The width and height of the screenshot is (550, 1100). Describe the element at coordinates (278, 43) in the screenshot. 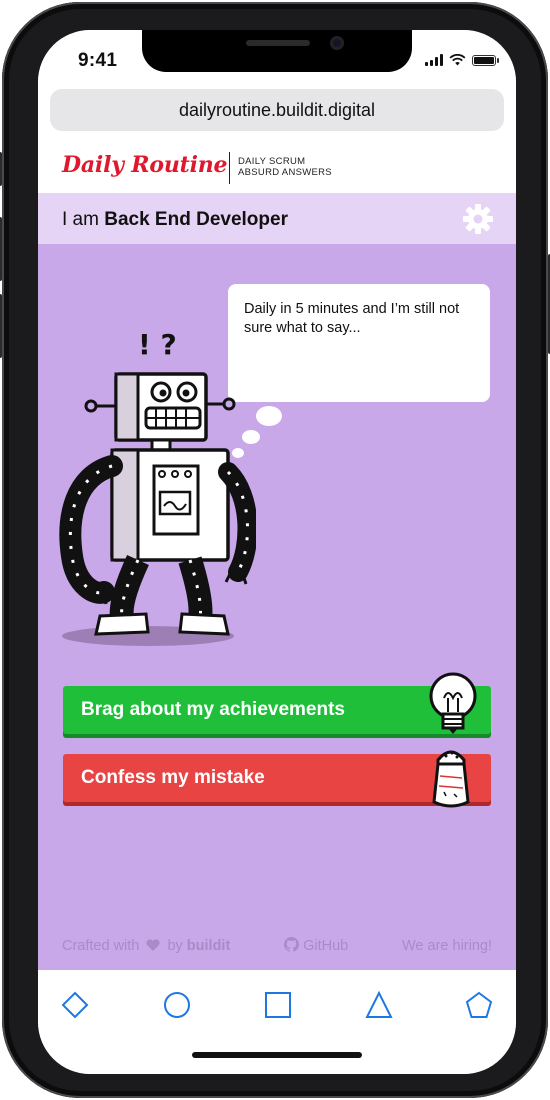

I see `speaker-grille` at that location.